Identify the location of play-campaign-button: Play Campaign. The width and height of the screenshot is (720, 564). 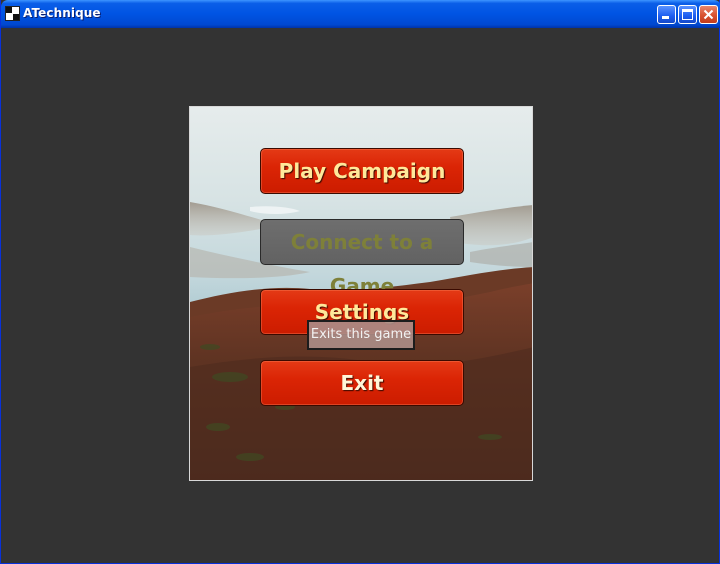
(362, 171).